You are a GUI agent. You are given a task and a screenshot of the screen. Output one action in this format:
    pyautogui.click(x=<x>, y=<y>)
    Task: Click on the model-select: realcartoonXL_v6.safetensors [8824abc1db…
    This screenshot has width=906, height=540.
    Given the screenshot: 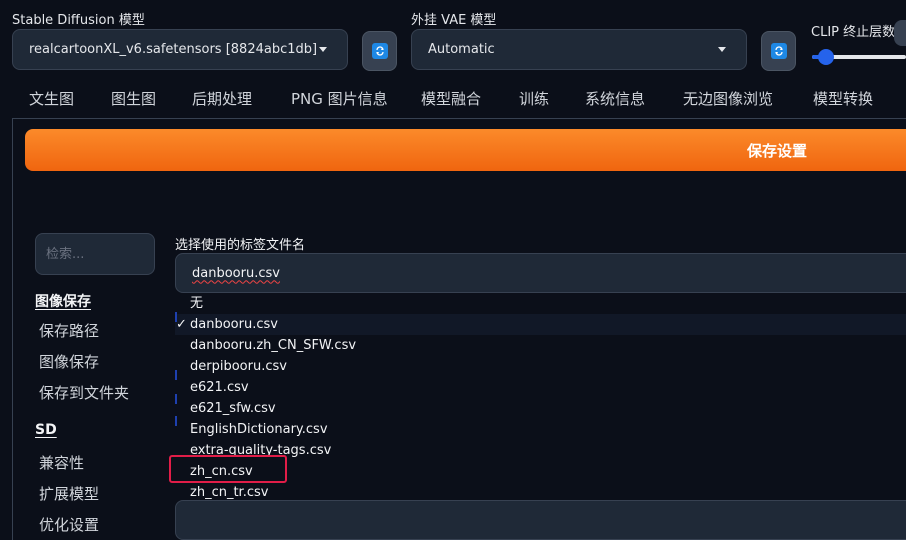 What is the action you would take?
    pyautogui.click(x=180, y=49)
    